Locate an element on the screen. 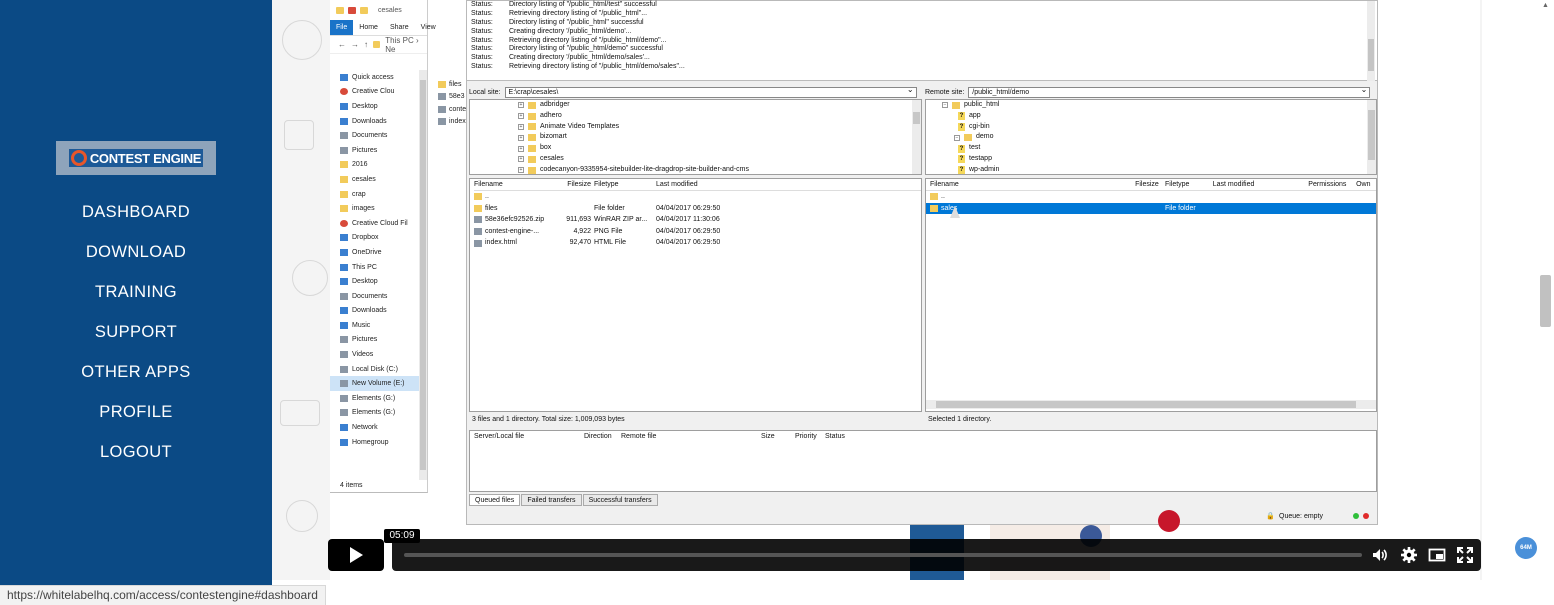  nav-download: DOWNLOAD is located at coordinates (136, 260).